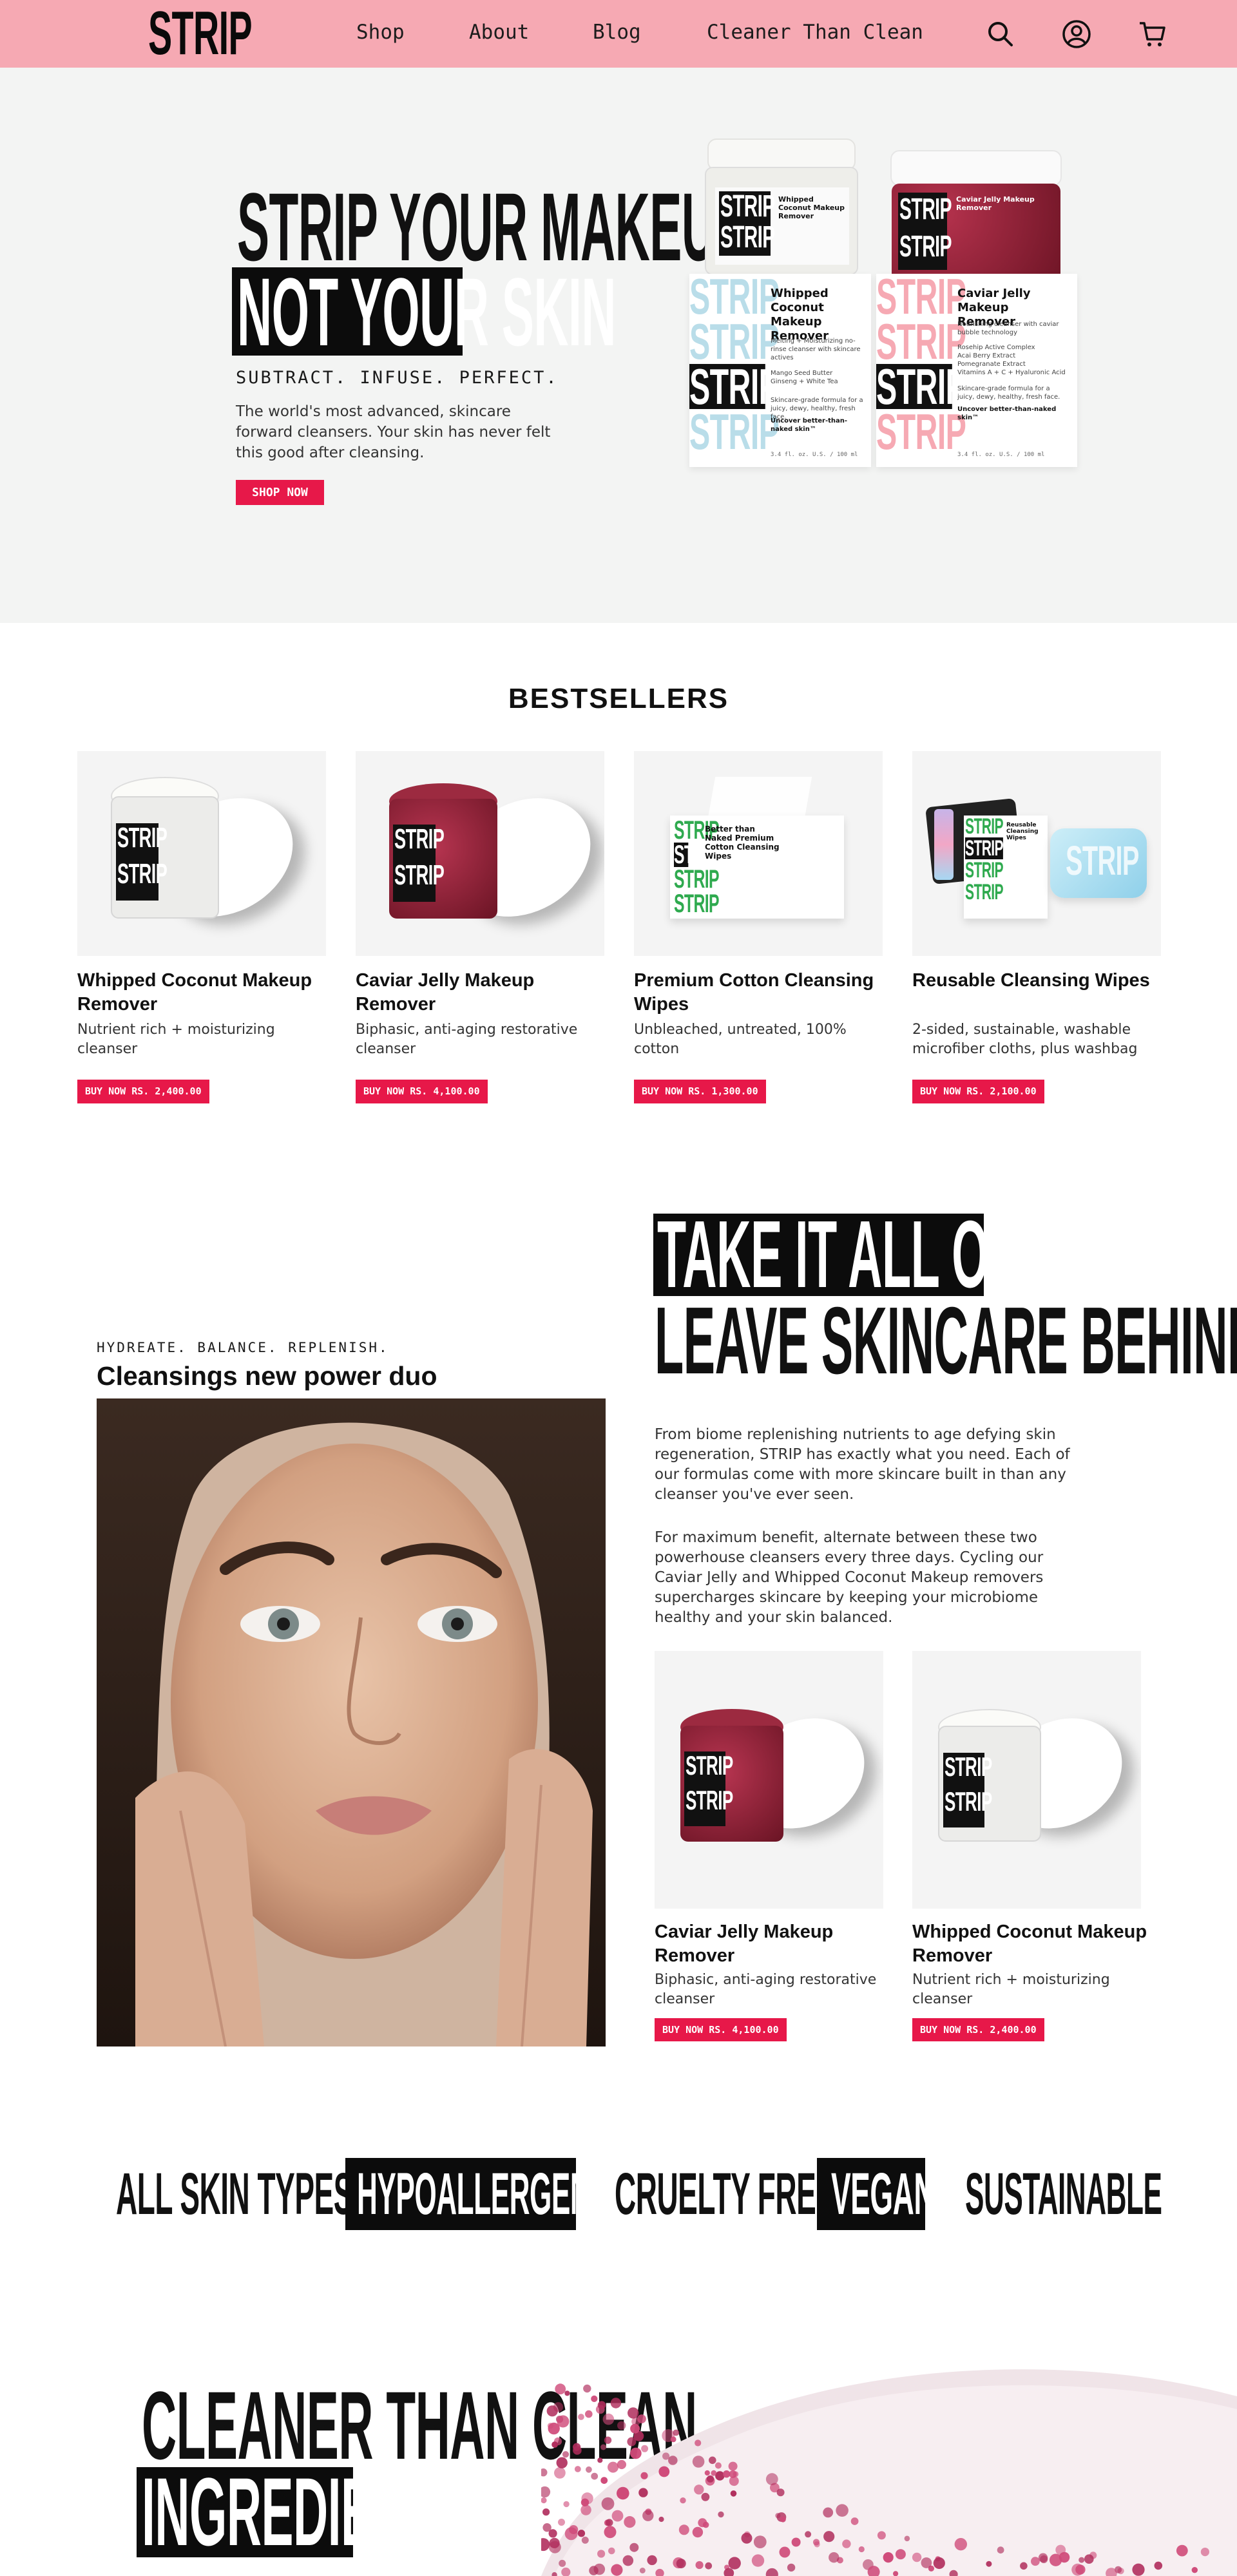 Image resolution: width=1237 pixels, height=2576 pixels. What do you see at coordinates (303, 2511) in the screenshot?
I see `ingredients-headline-2-highlight: INGREDIENTS` at bounding box center [303, 2511].